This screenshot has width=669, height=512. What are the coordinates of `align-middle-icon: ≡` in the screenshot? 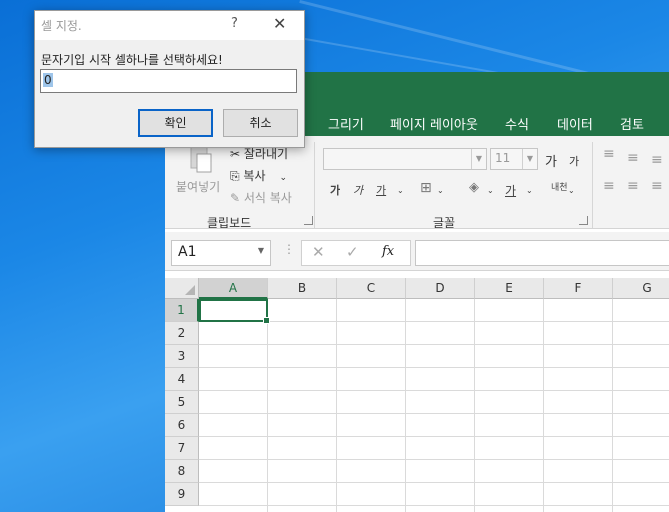 It's located at (633, 158).